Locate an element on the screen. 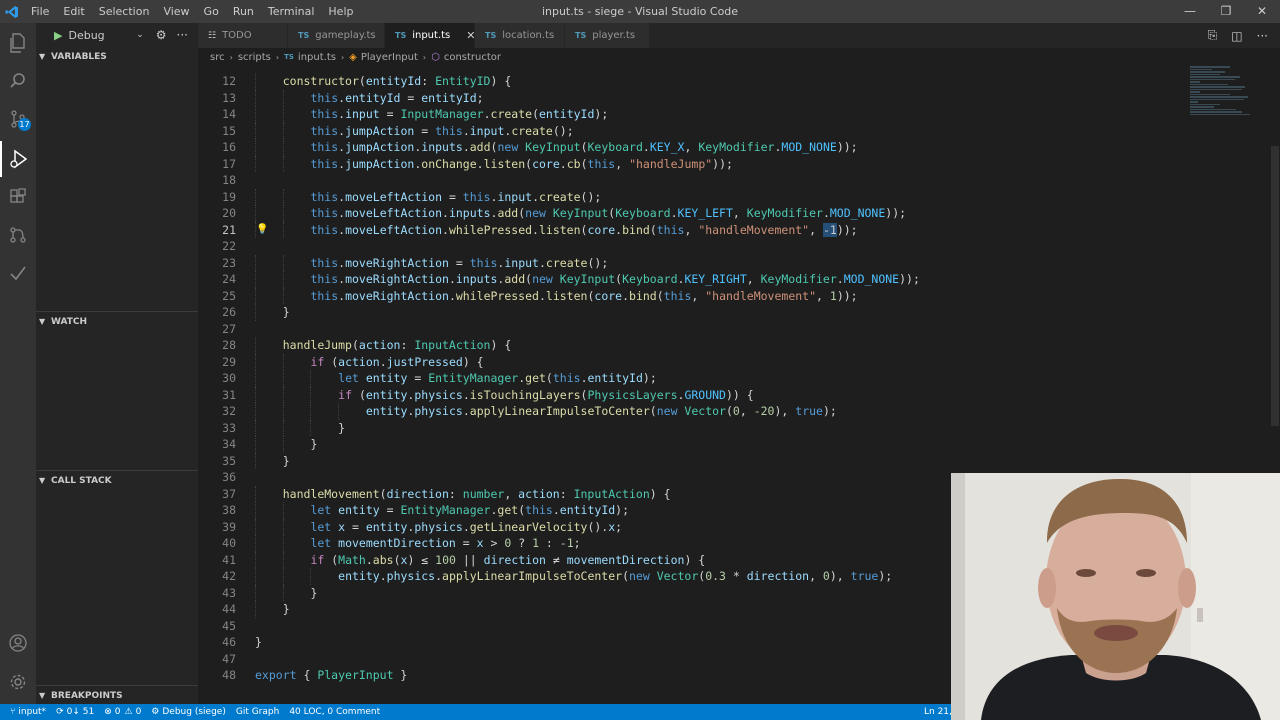  code-line: 18 is located at coordinates (734, 180).